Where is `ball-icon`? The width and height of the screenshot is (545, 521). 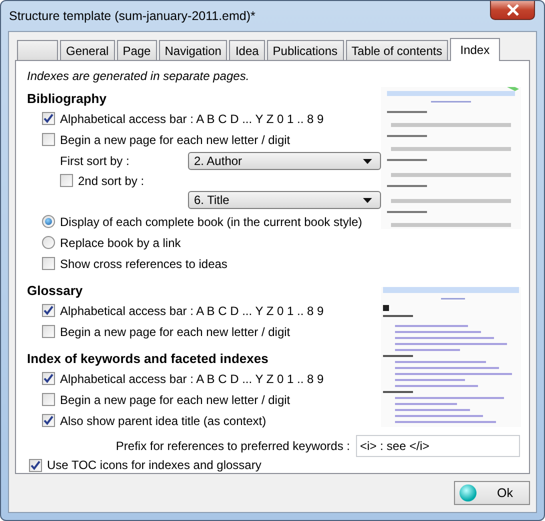 ball-icon is located at coordinates (468, 493).